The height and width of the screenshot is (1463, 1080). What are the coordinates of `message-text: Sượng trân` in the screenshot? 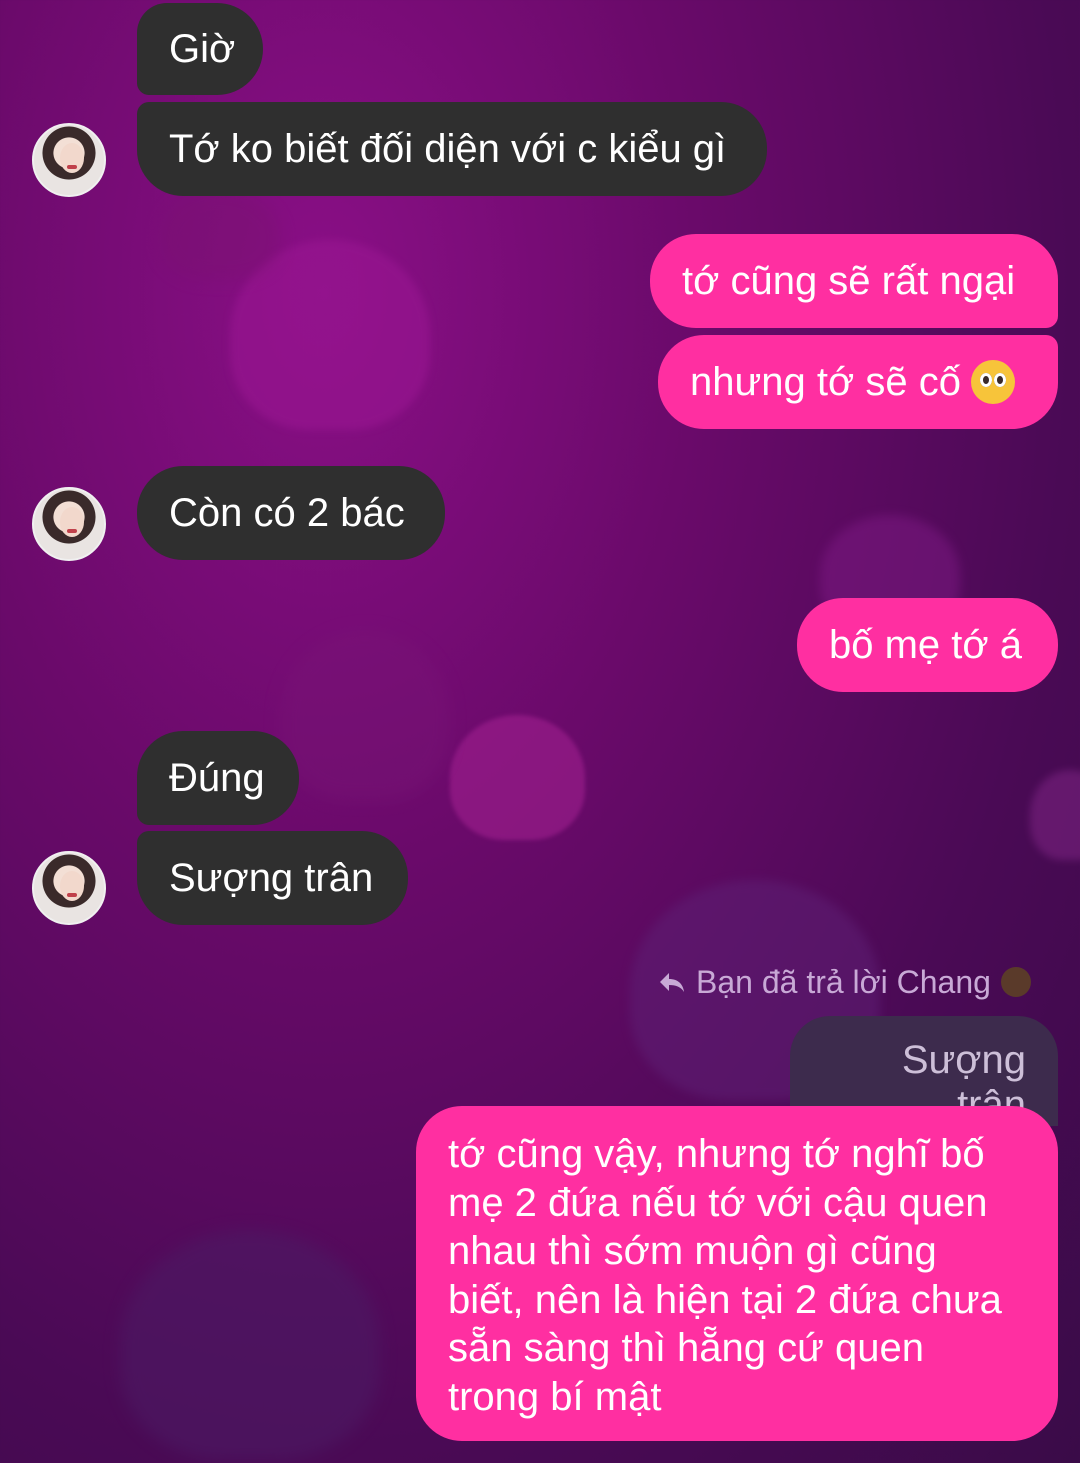 It's located at (271, 878).